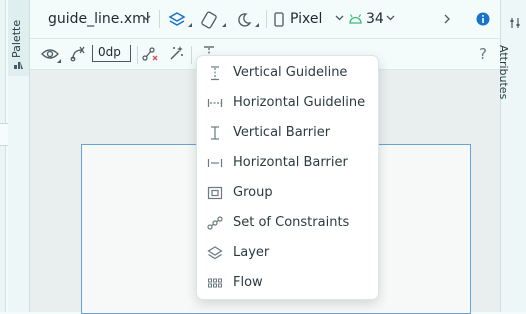  I want to click on design-surface-chevron-icon, so click(190, 25).